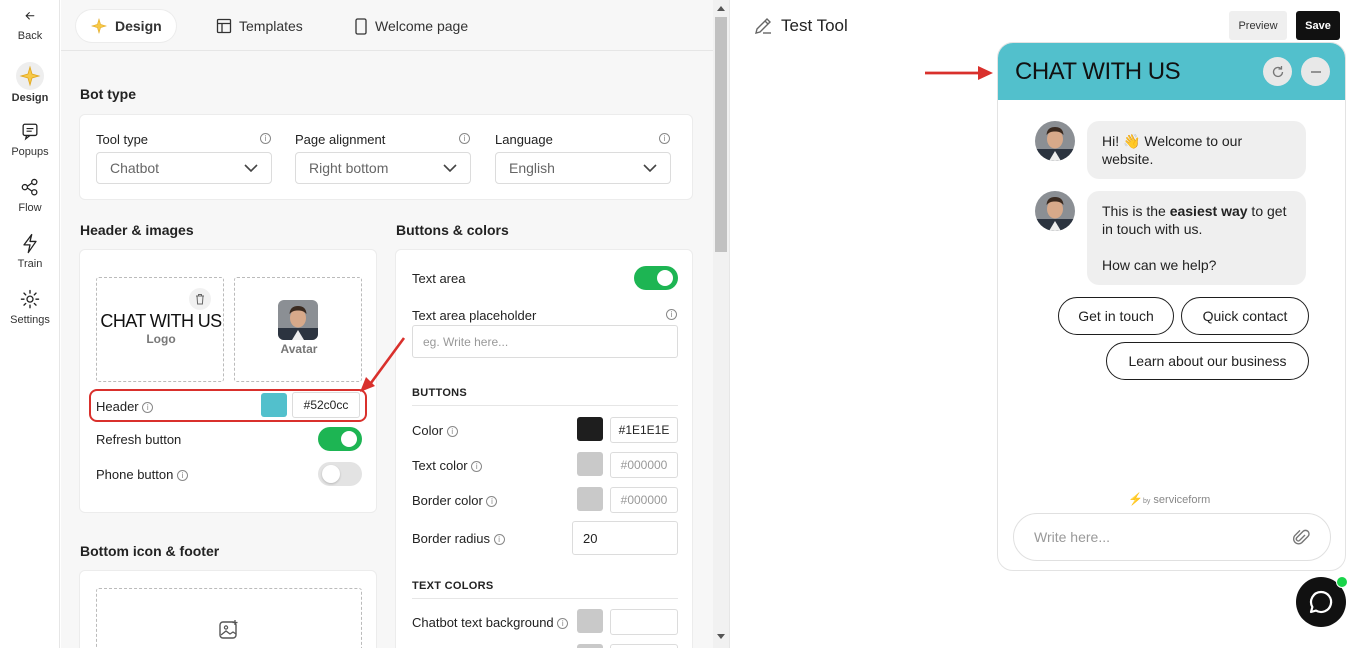  Describe the element at coordinates (184, 168) in the screenshot. I see `tool-type-select: Chatbot` at that location.